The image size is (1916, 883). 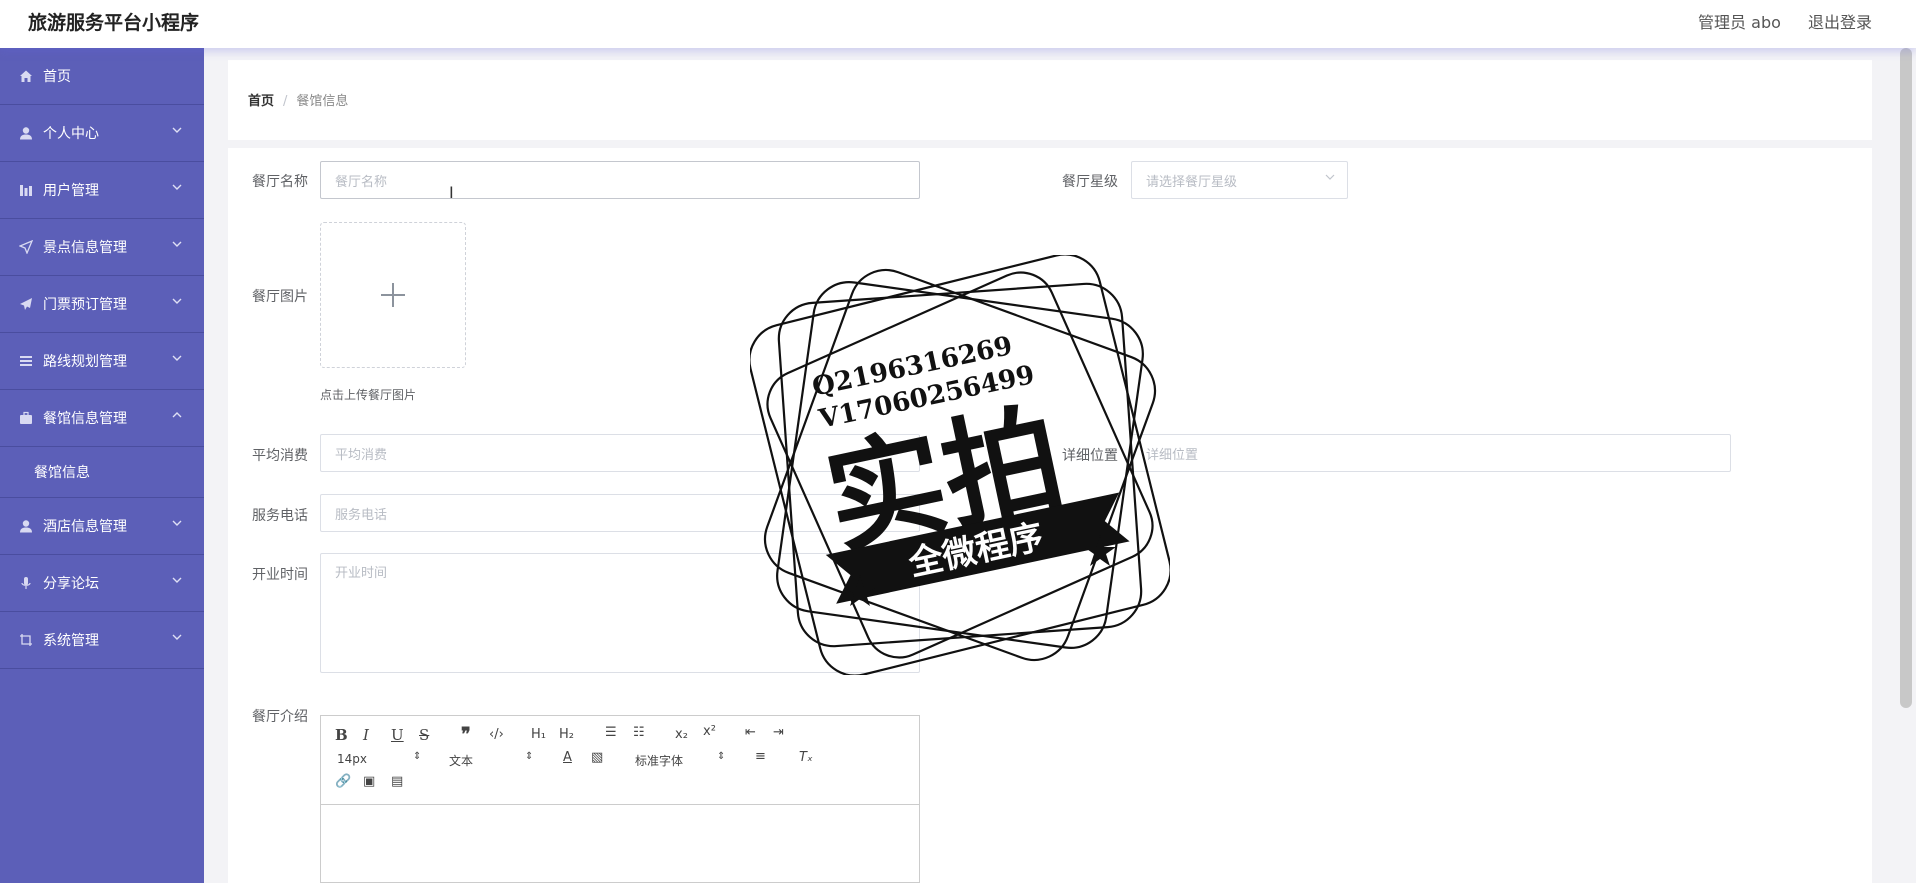 I want to click on background-color-icon: ▧, so click(x=597, y=757).